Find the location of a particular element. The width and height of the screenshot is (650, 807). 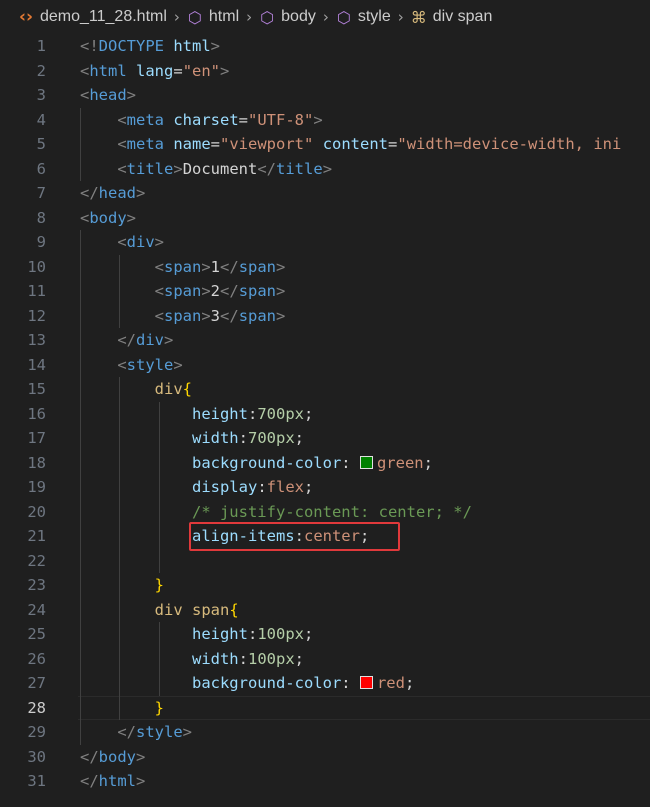

code-token: = is located at coordinates (178, 70).